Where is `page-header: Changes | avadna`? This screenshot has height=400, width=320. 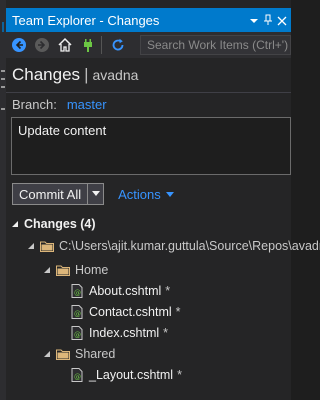 page-header: Changes | avadna is located at coordinates (148, 75).